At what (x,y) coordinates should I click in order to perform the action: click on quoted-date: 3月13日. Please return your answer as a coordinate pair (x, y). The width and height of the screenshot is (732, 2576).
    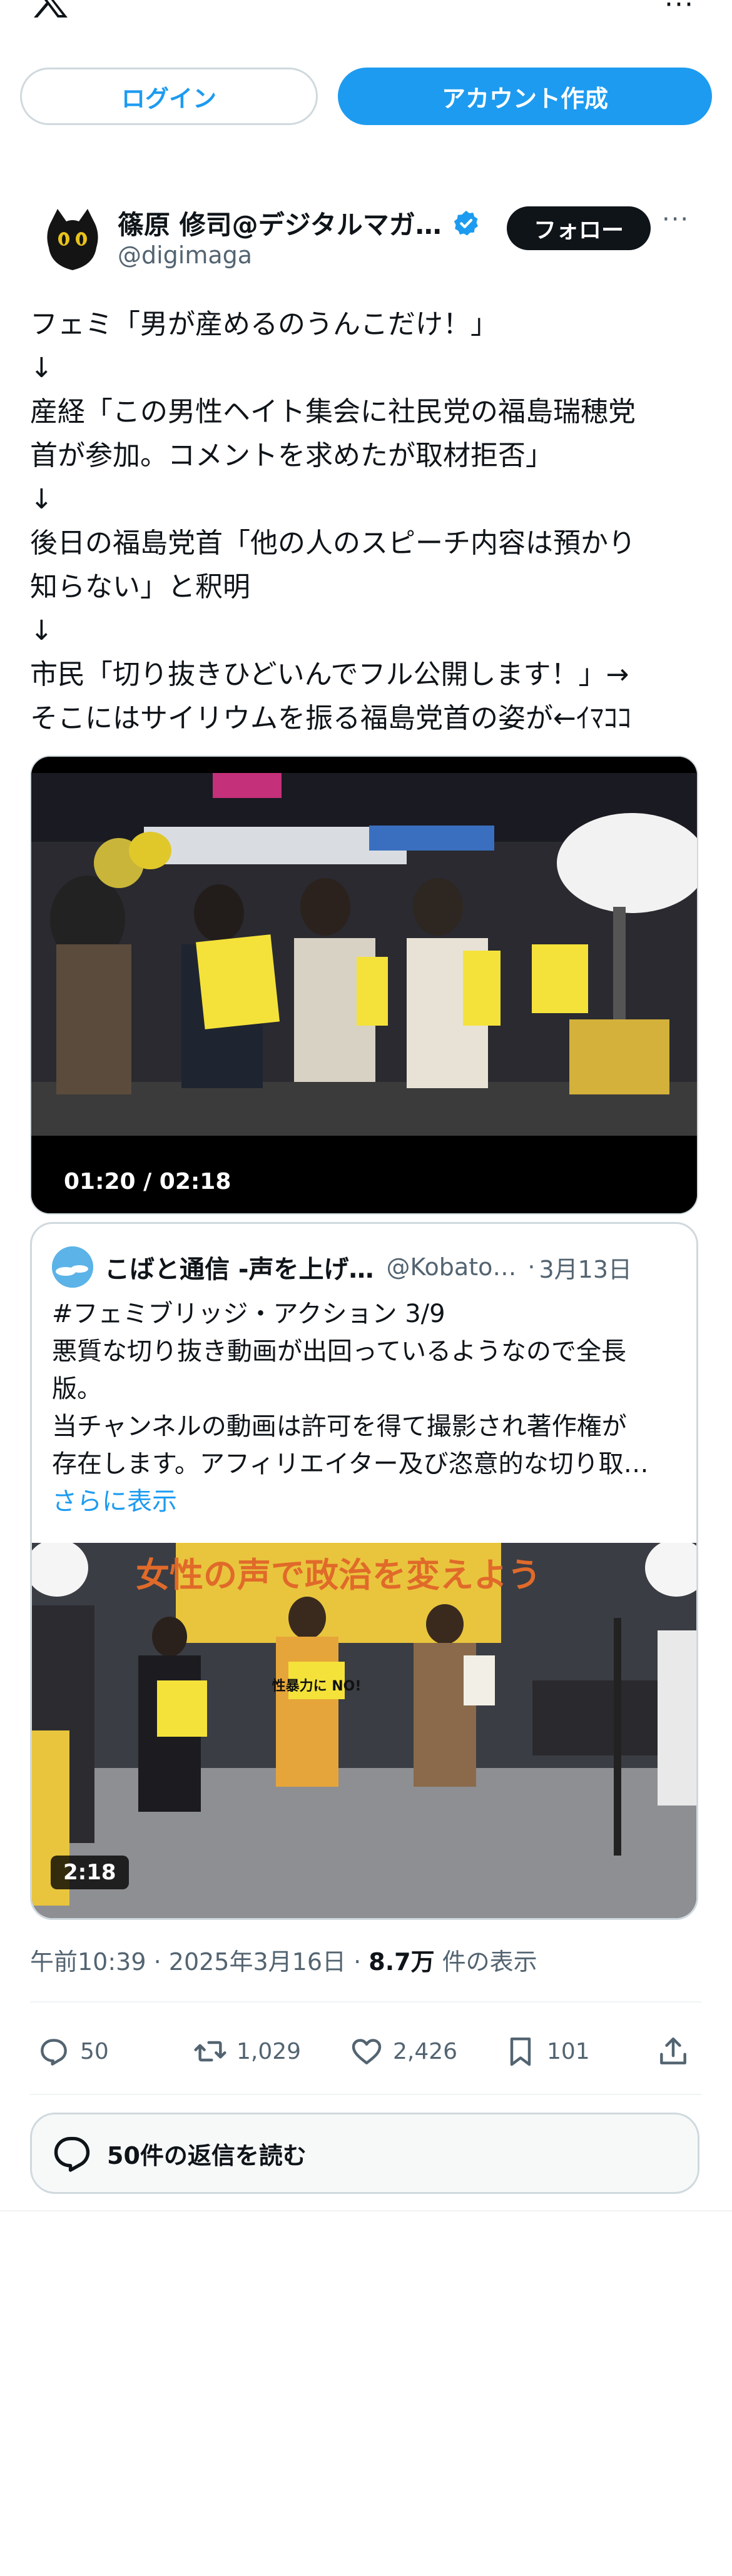
    Looking at the image, I should click on (585, 1269).